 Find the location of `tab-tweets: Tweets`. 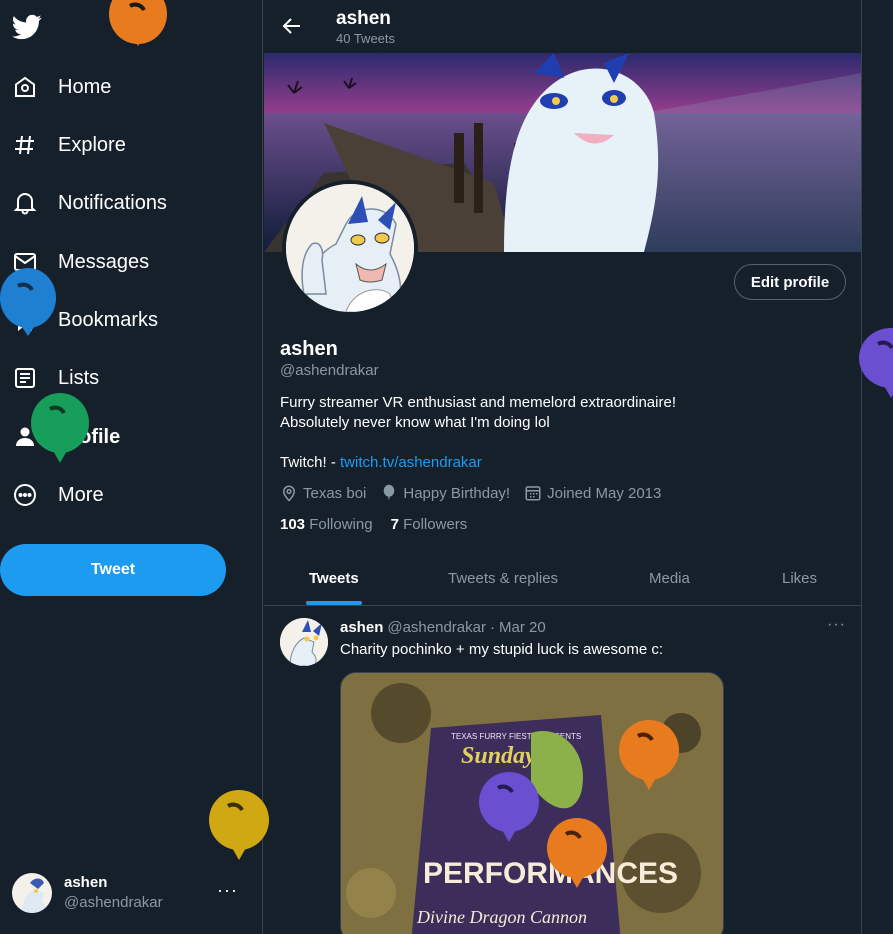

tab-tweets: Tweets is located at coordinates (334, 578).